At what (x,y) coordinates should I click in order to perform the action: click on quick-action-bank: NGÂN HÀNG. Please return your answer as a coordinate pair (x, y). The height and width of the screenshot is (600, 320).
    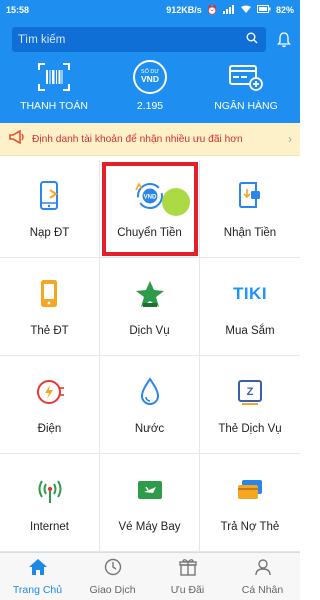
    Looking at the image, I should click on (246, 86).